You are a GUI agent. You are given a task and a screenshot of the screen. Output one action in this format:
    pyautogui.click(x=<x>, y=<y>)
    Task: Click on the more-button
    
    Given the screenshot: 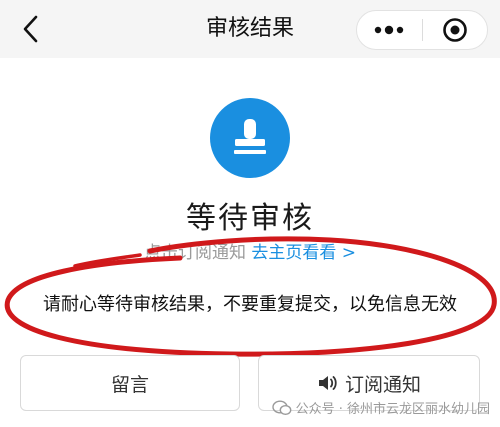 What is the action you would take?
    pyautogui.click(x=389, y=30)
    